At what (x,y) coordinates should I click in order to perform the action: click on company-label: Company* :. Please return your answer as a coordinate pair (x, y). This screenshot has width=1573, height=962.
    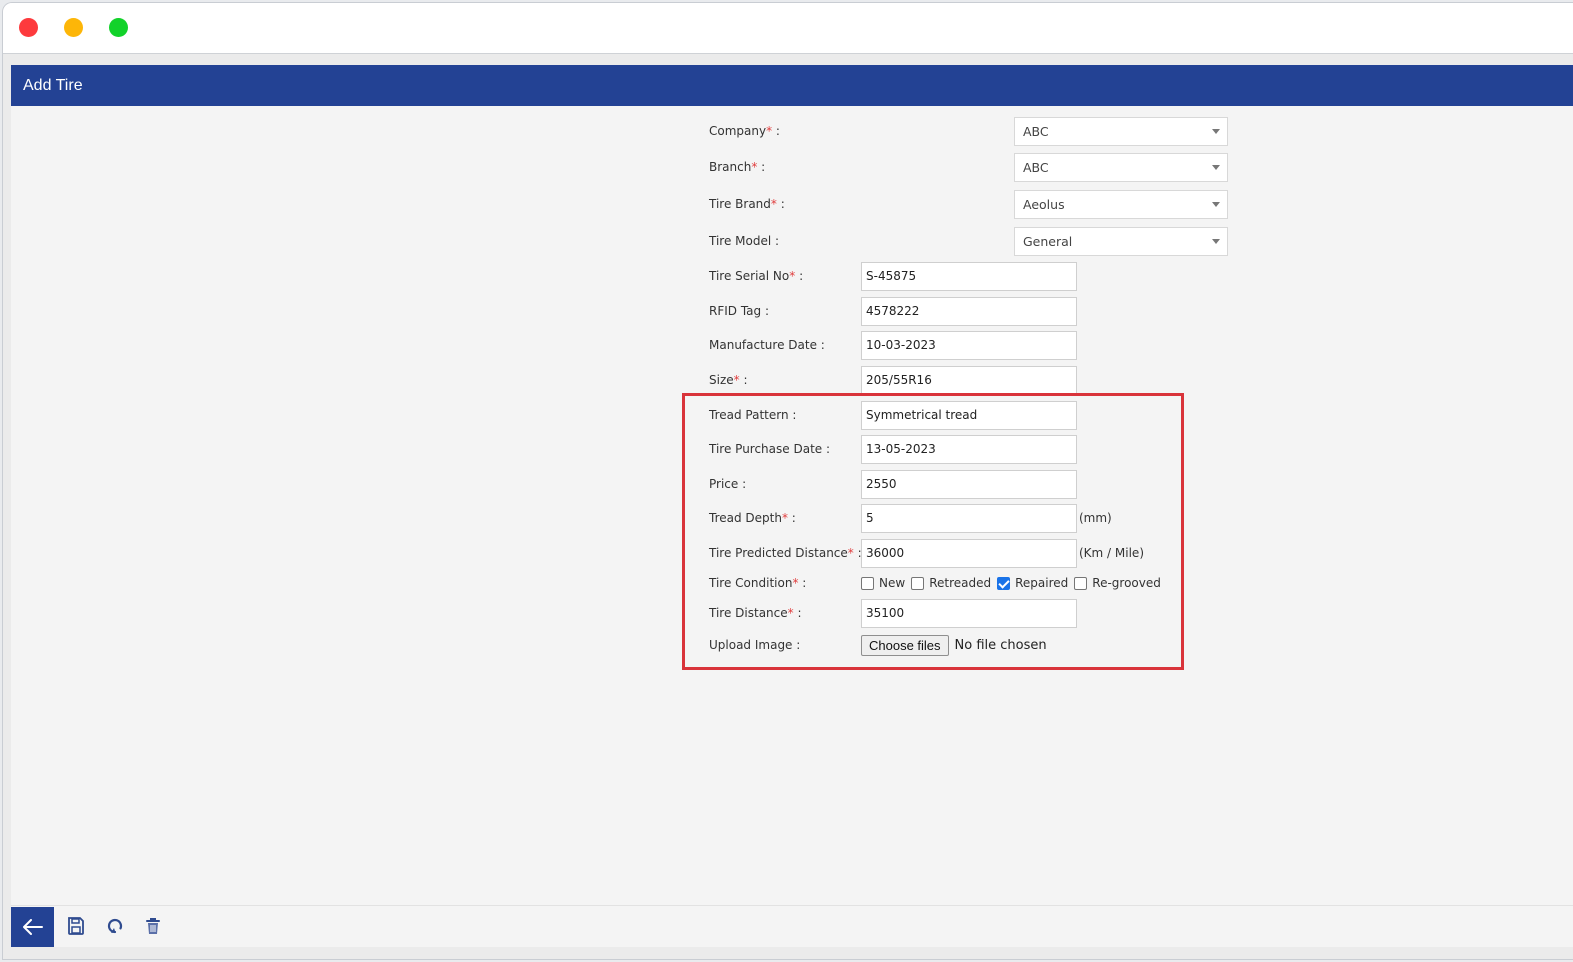
    Looking at the image, I should click on (744, 131).